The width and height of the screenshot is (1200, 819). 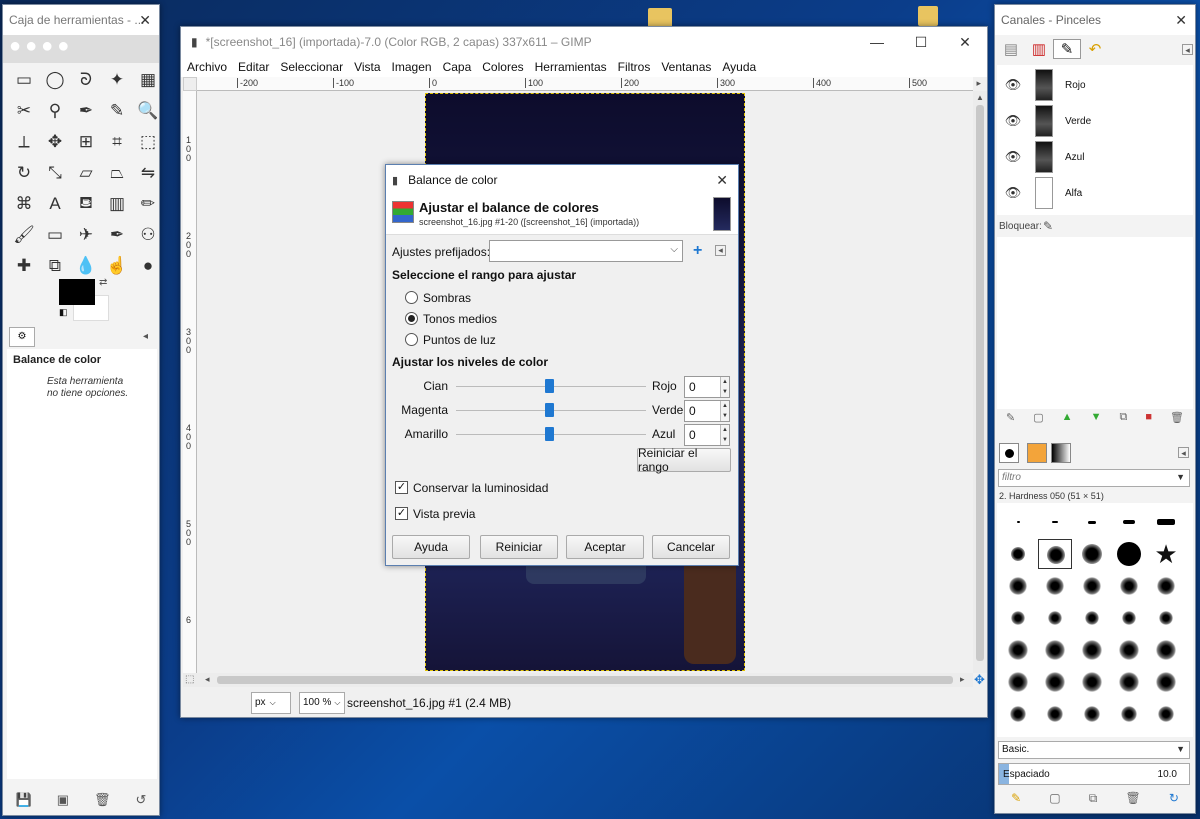 What do you see at coordinates (86, 173) in the screenshot?
I see `shear-tool-icon: ▱` at bounding box center [86, 173].